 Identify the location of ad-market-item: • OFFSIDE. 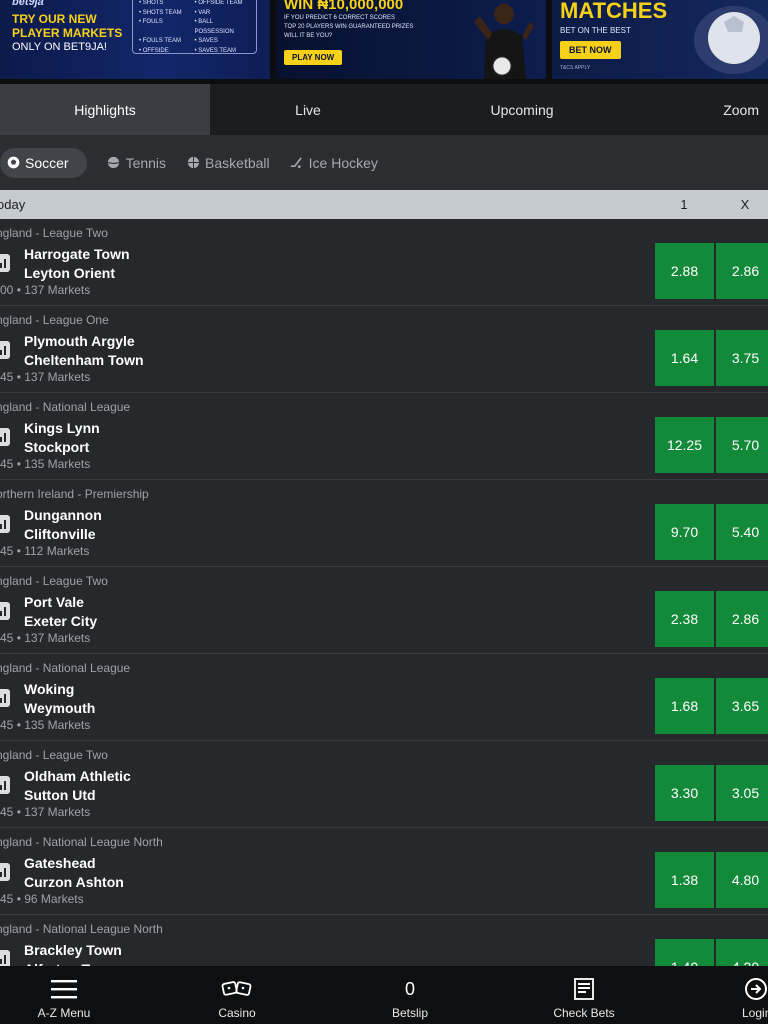
(154, 50).